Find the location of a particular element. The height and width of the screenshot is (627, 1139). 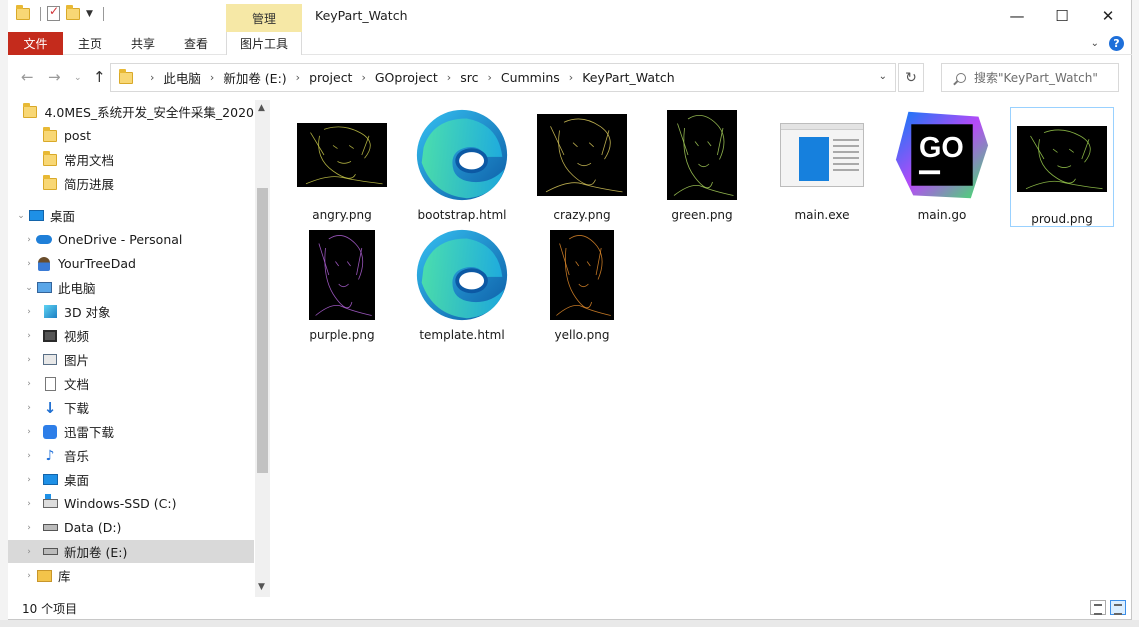

scroll-down-icon: ▼ is located at coordinates (261, 587).